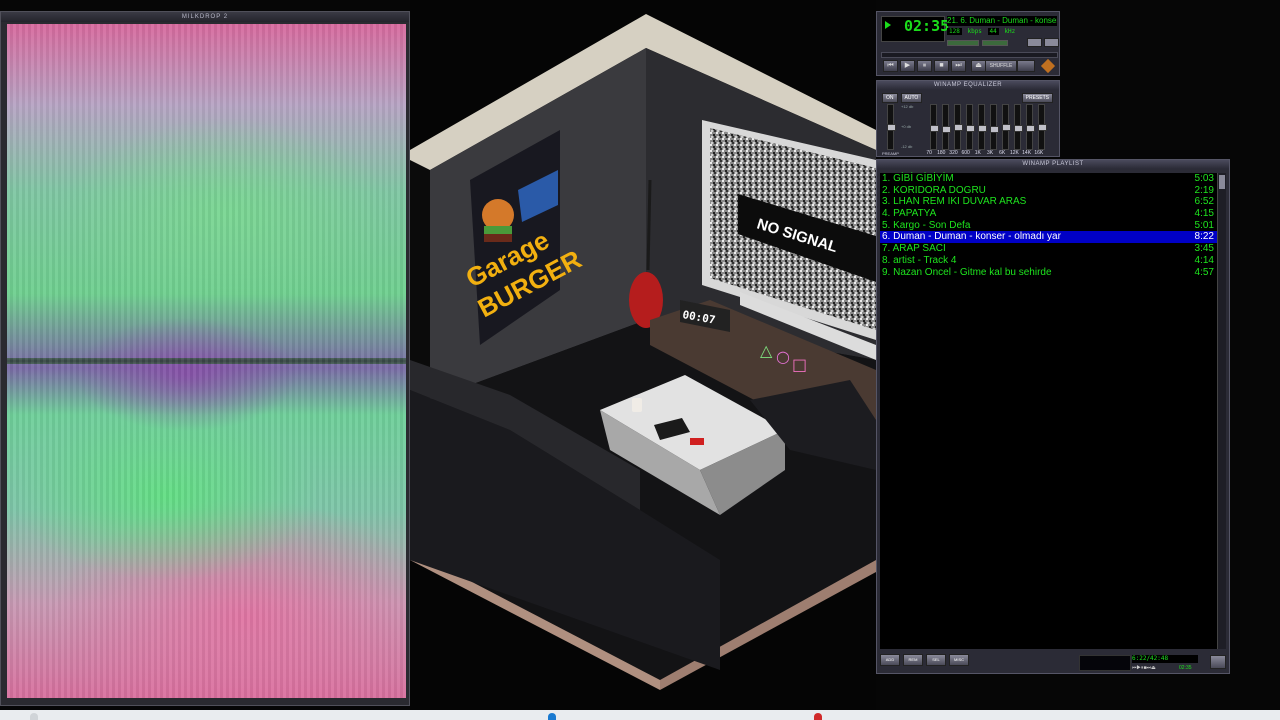 The height and width of the screenshot is (720, 1280). Describe the element at coordinates (1204, 249) in the screenshot. I see `playlist-item-duration: 3:45` at that location.